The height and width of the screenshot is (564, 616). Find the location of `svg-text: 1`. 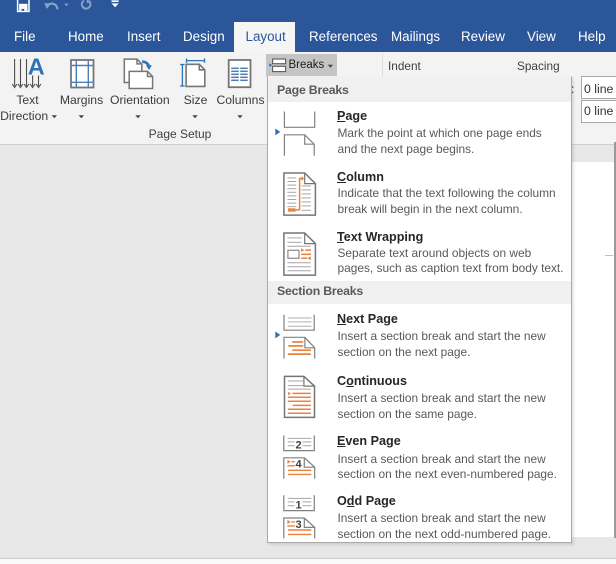

svg-text: 1 is located at coordinates (299, 505).